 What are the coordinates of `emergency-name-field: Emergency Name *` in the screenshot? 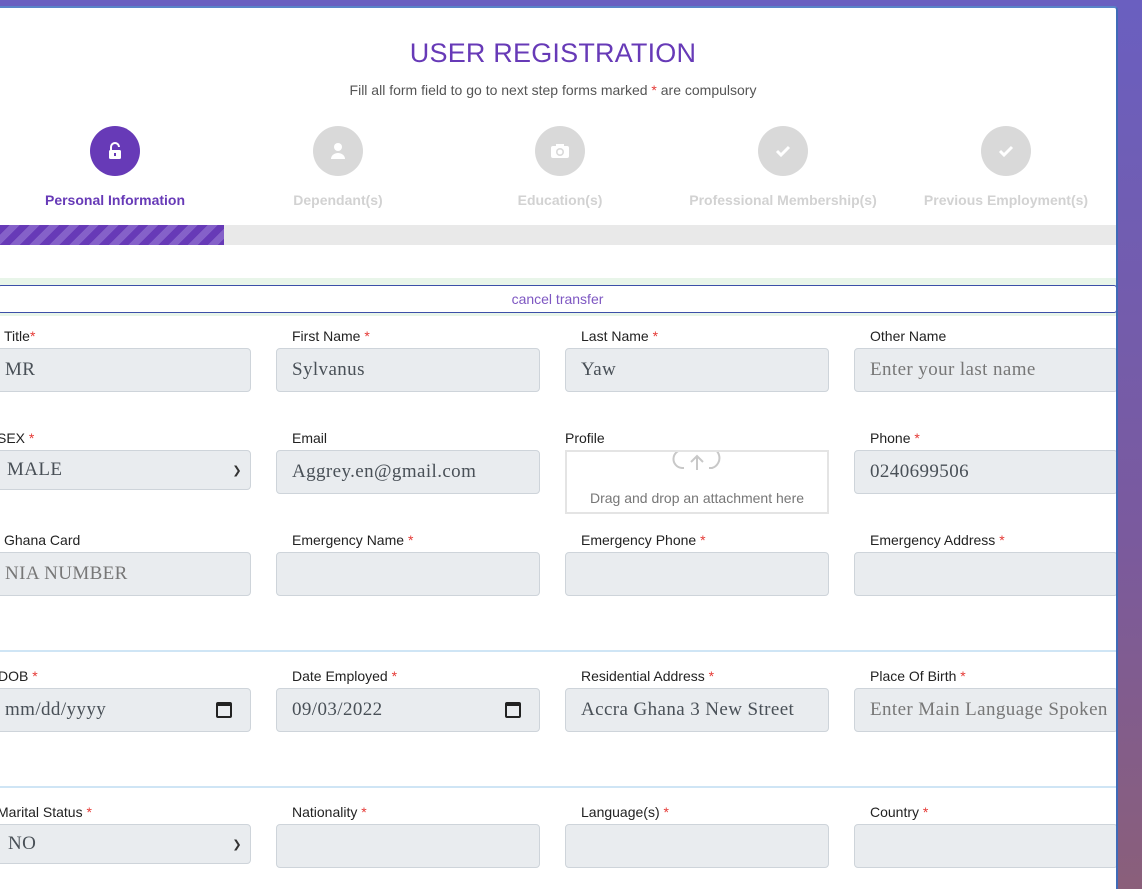 It's located at (408, 564).